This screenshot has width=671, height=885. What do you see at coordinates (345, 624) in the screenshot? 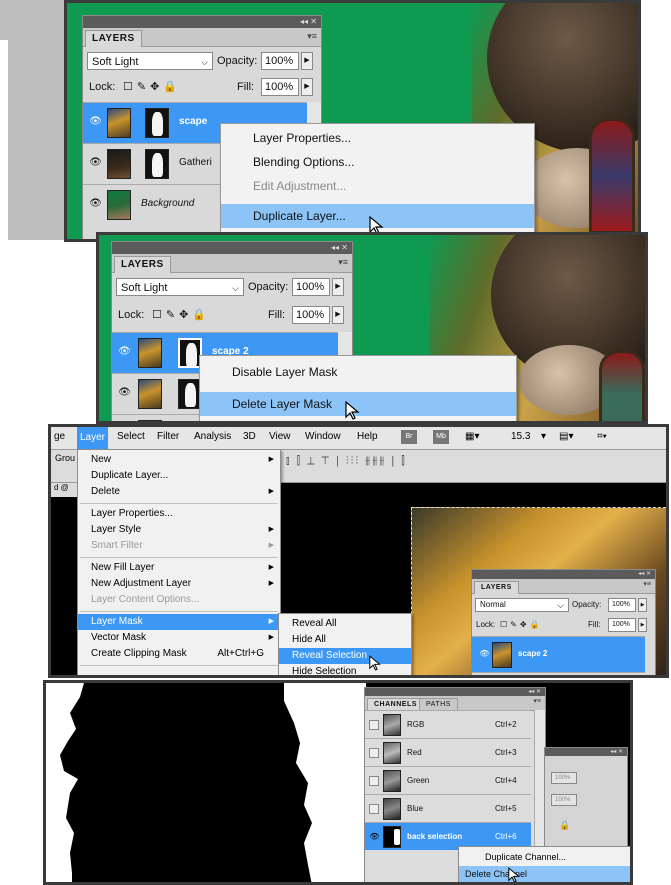
I see `menu-item-reveal-all: Reveal All` at bounding box center [345, 624].